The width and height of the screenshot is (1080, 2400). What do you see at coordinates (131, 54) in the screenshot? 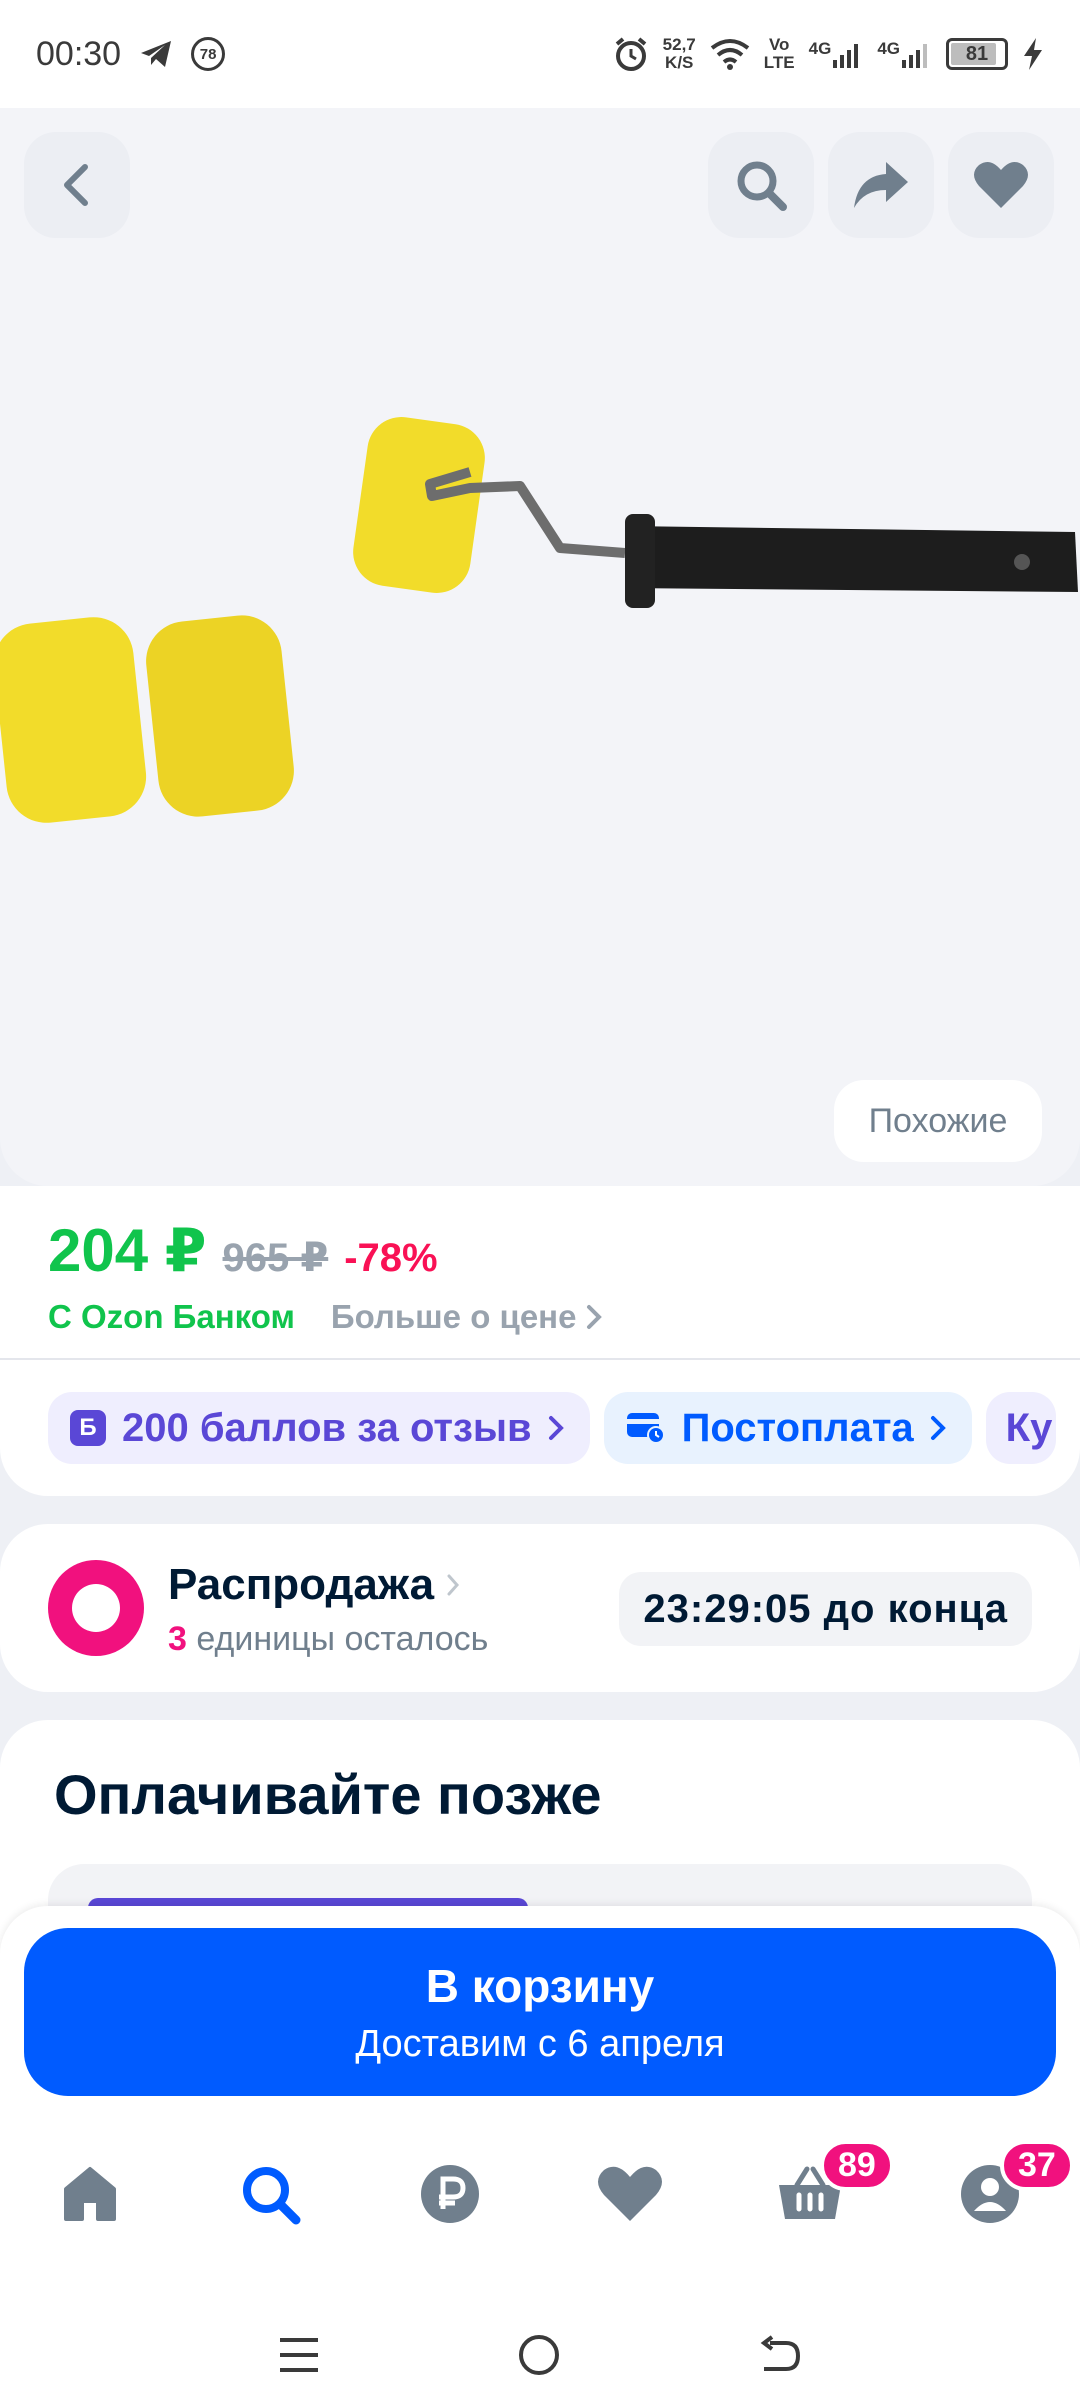
I see `status-left: 00:30 78` at bounding box center [131, 54].